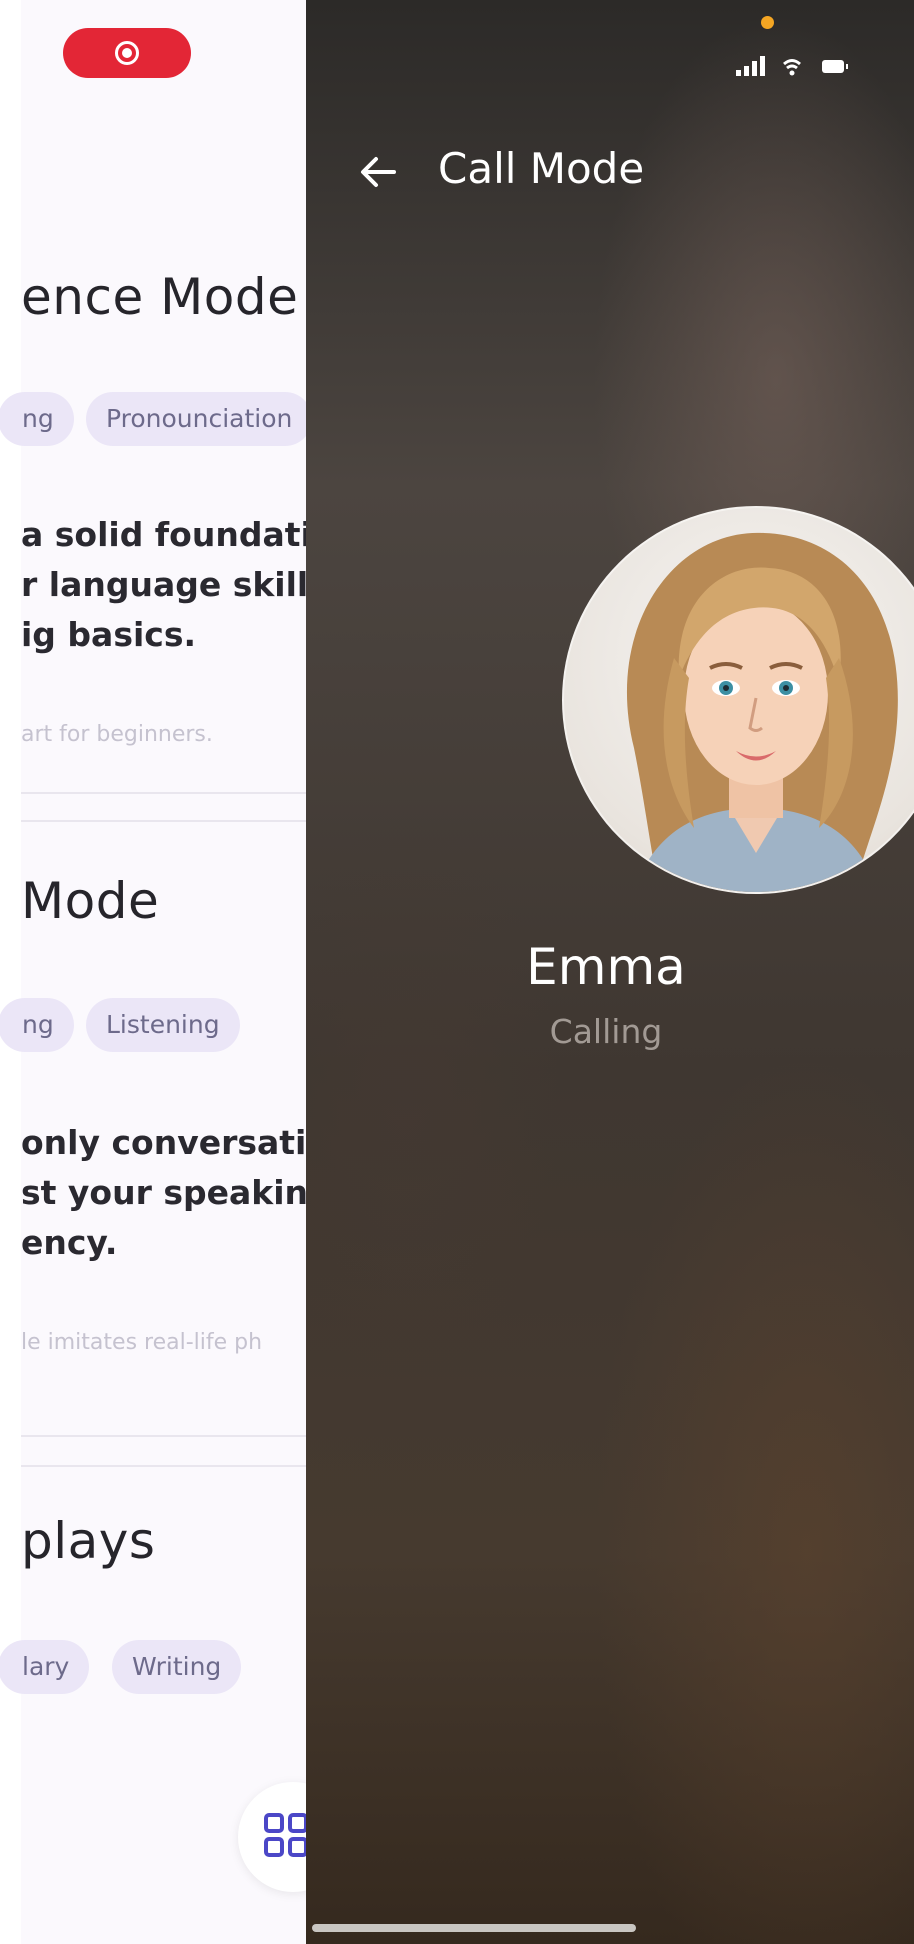 This screenshot has height=1944, width=914. What do you see at coordinates (163, 534) in the screenshot?
I see `mode-description: a solid foundation` at bounding box center [163, 534].